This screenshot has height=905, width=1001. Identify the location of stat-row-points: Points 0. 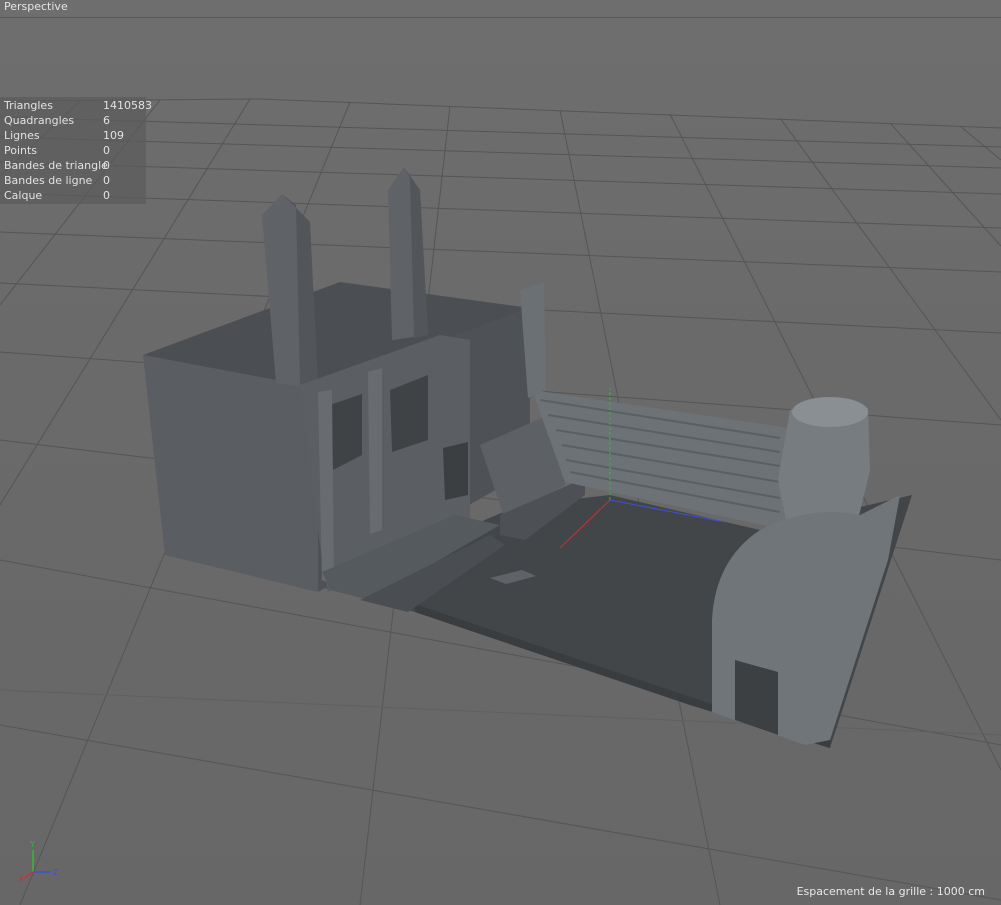
(73, 150).